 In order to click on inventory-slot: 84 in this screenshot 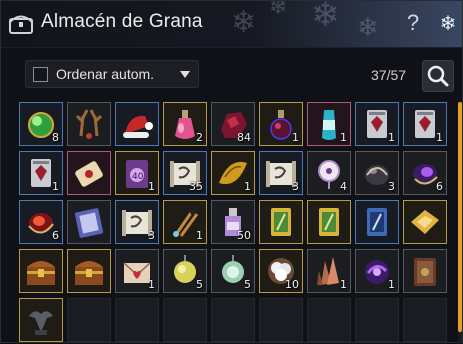, I will do `click(233, 124)`.